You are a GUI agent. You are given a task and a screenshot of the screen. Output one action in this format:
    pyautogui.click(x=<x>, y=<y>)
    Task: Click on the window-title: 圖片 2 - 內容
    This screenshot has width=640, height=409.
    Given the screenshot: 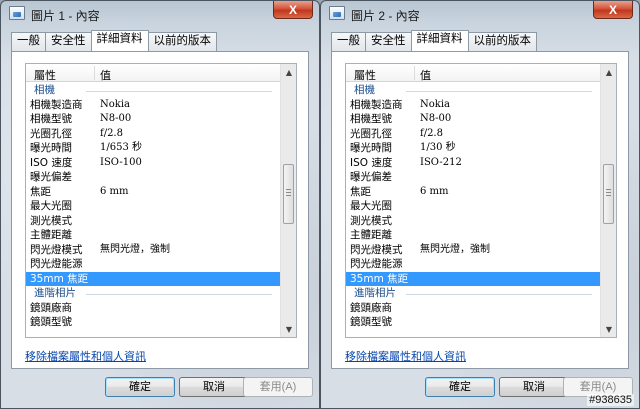 What is the action you would take?
    pyautogui.click(x=385, y=16)
    